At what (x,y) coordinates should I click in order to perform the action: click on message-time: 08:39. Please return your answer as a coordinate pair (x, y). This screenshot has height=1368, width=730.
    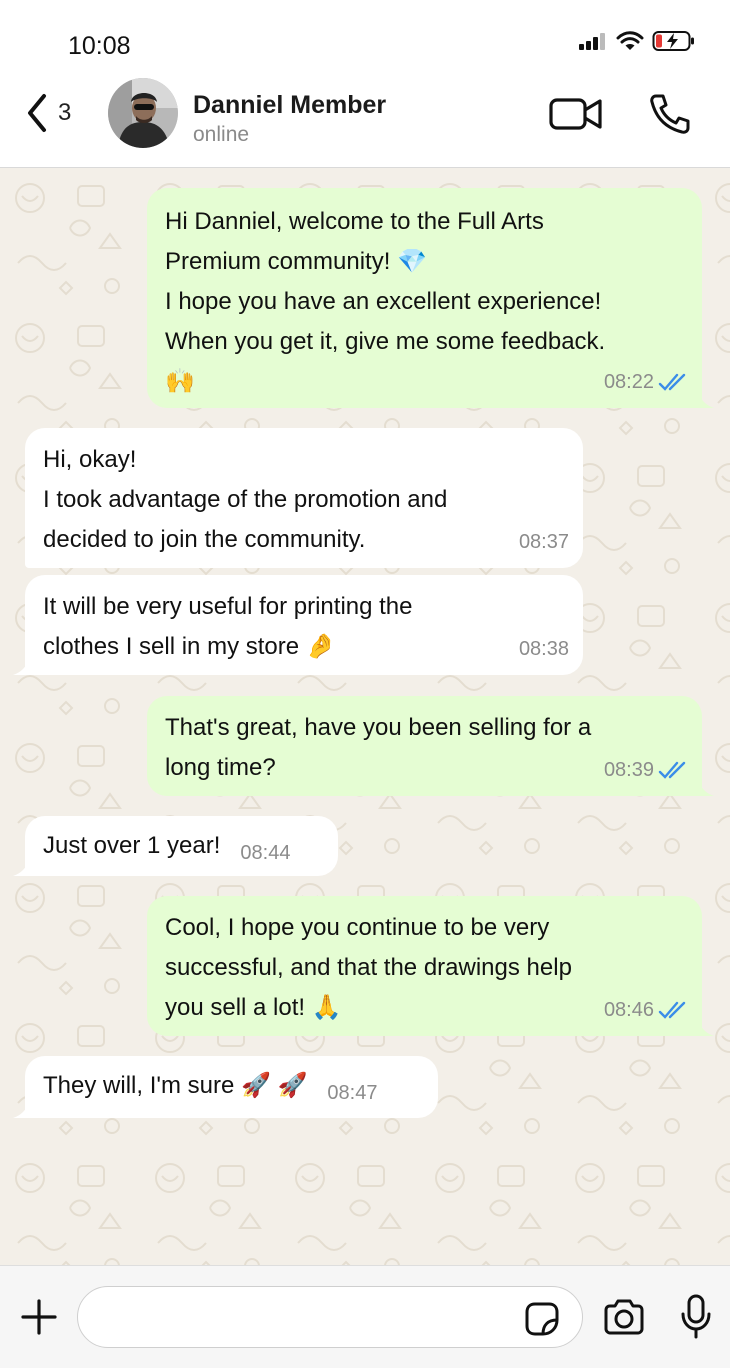
    Looking at the image, I should click on (628, 770).